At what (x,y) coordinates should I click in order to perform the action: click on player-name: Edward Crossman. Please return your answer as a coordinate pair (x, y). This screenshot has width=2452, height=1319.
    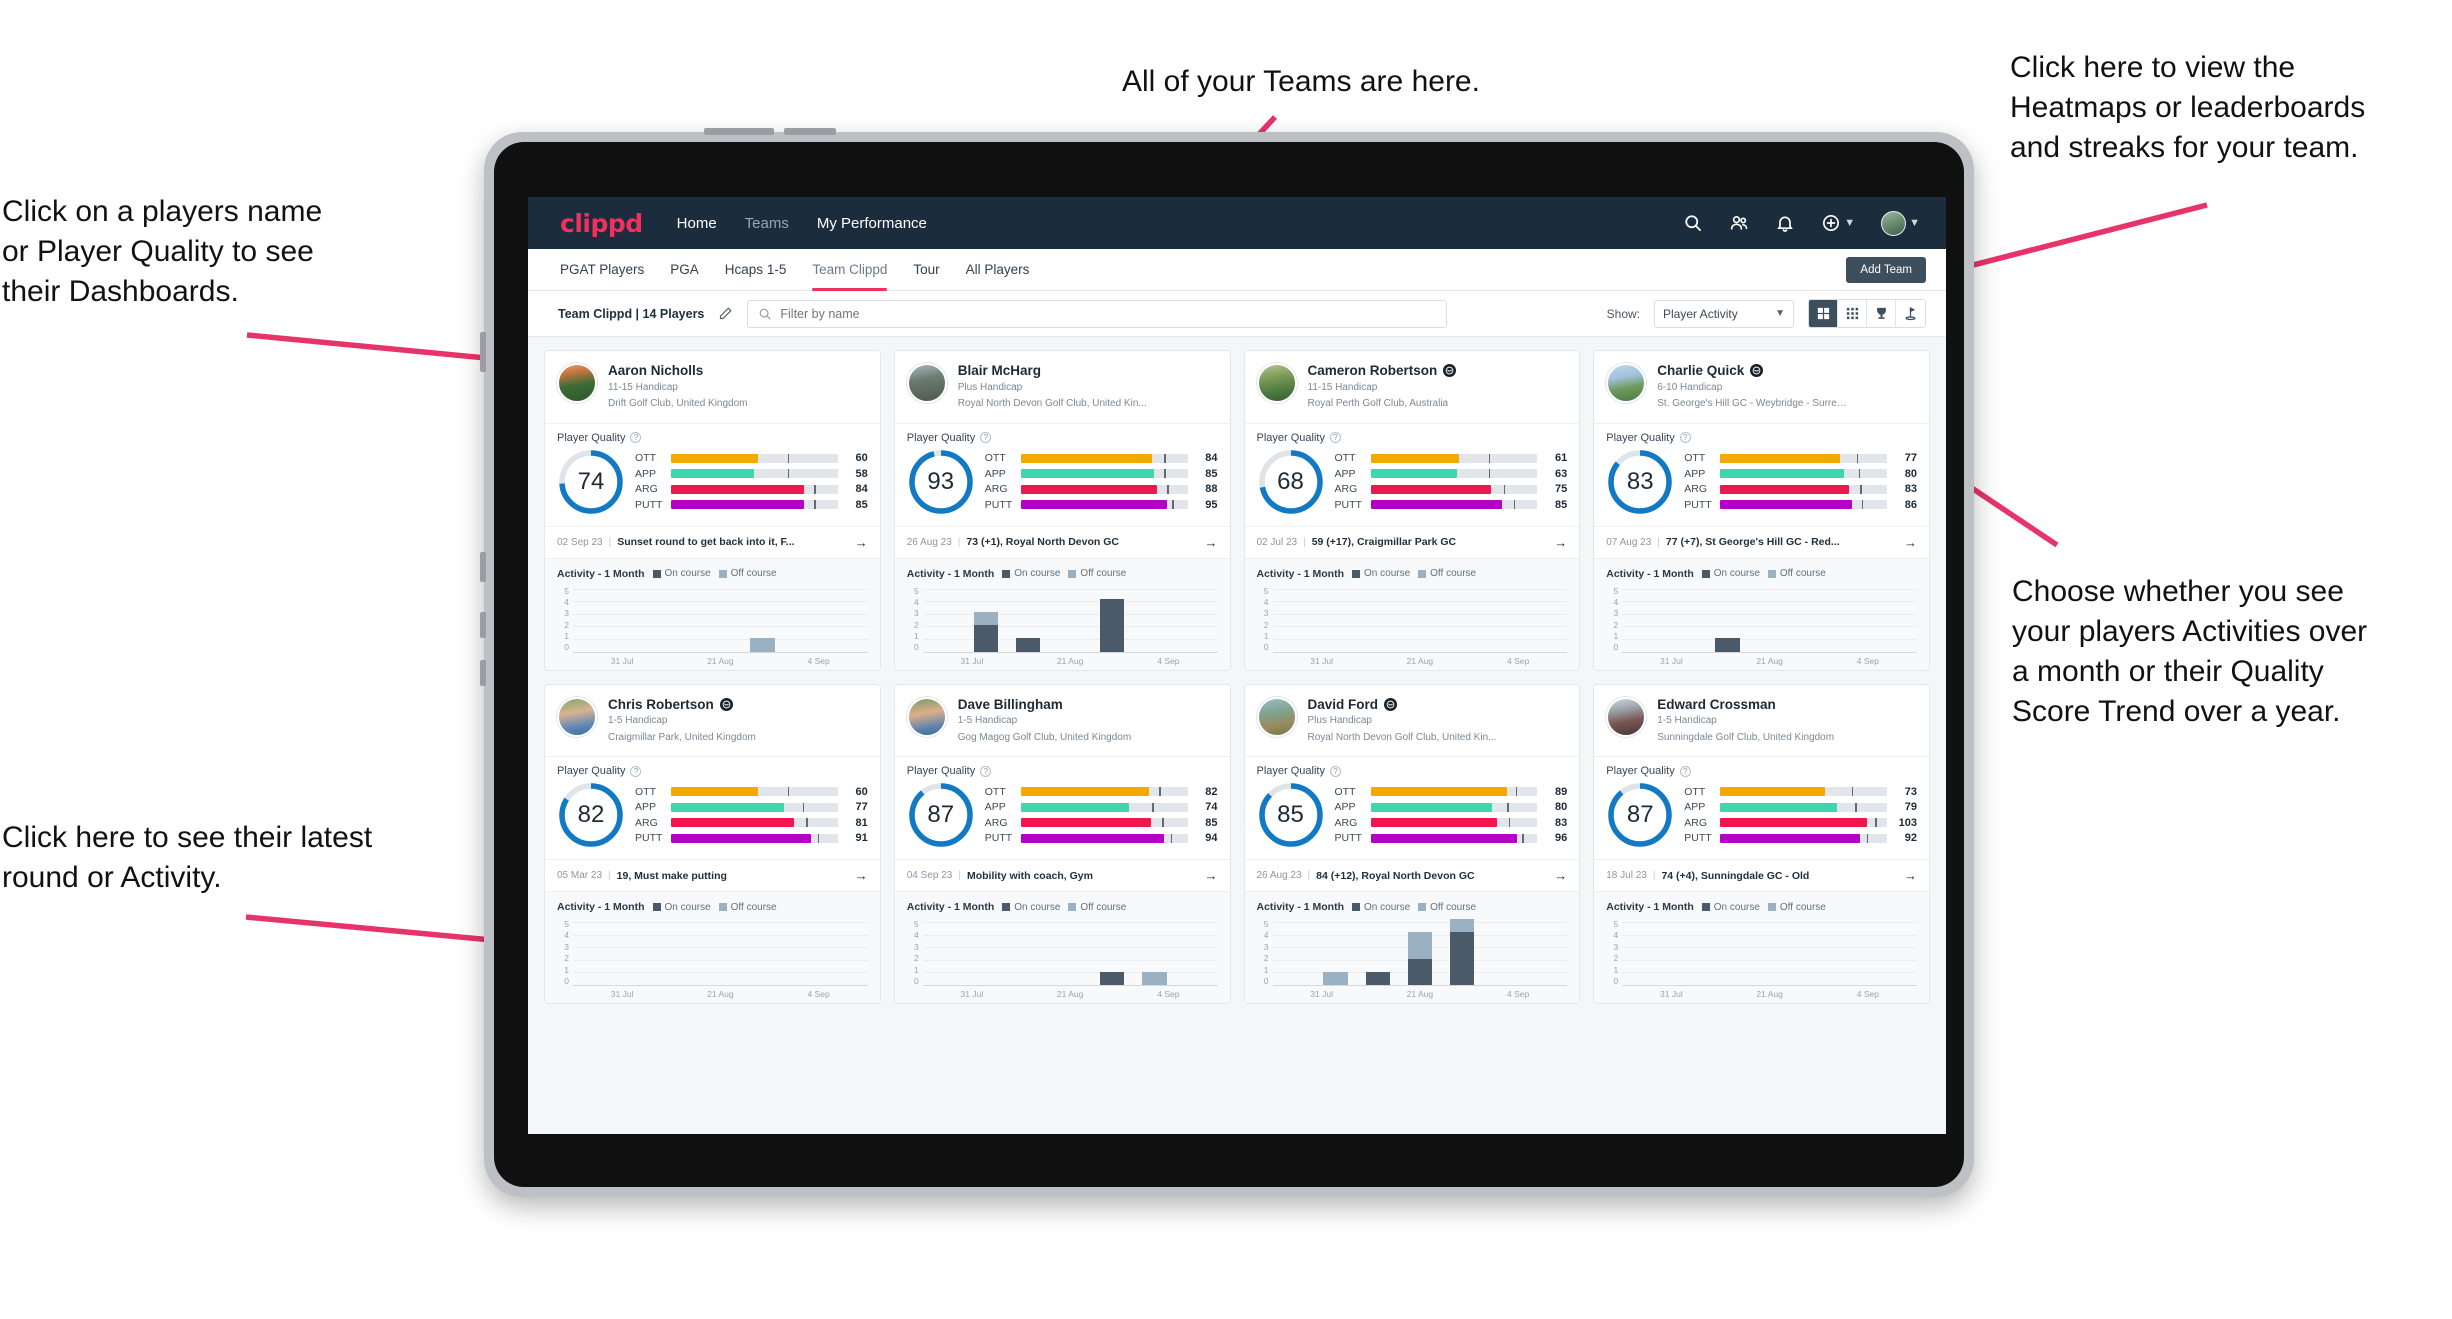
    Looking at the image, I should click on (1716, 705).